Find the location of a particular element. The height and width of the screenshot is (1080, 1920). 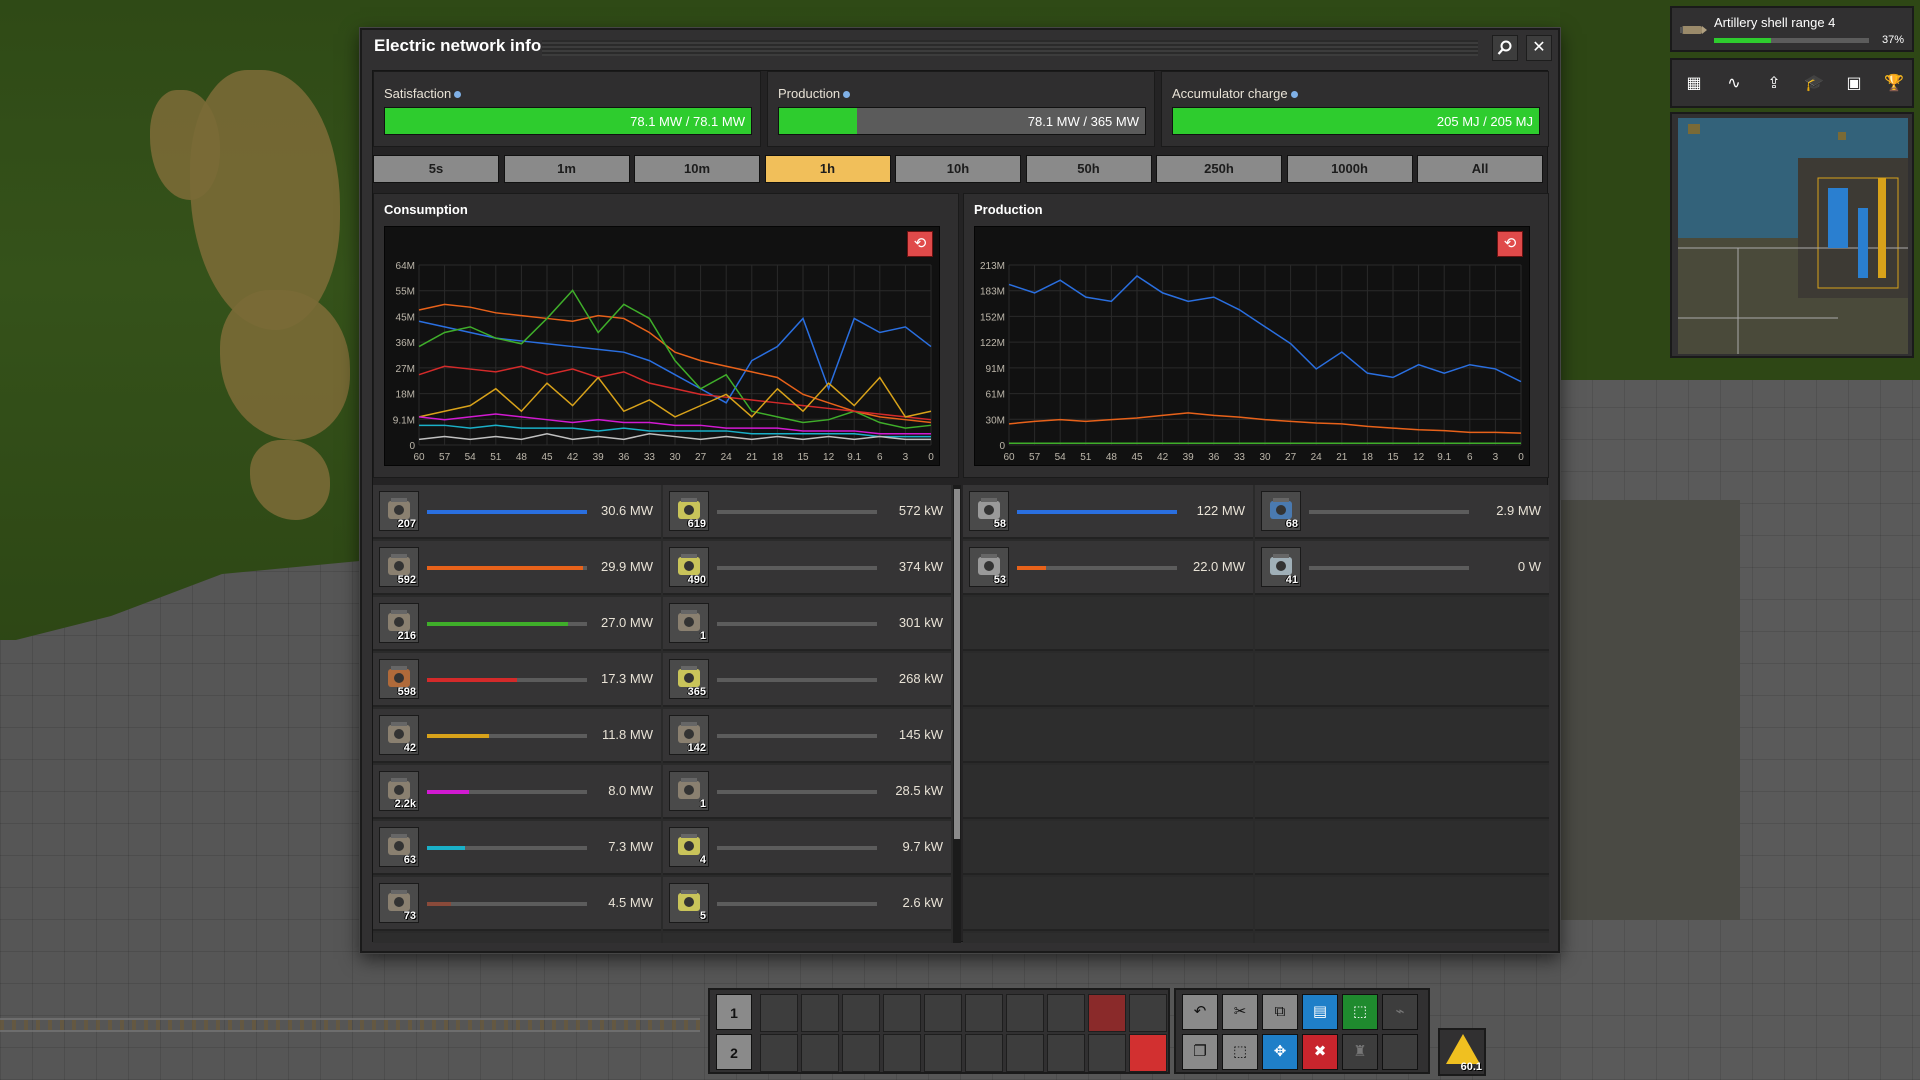

y-tick-label: 30M is located at coordinates (995, 420).